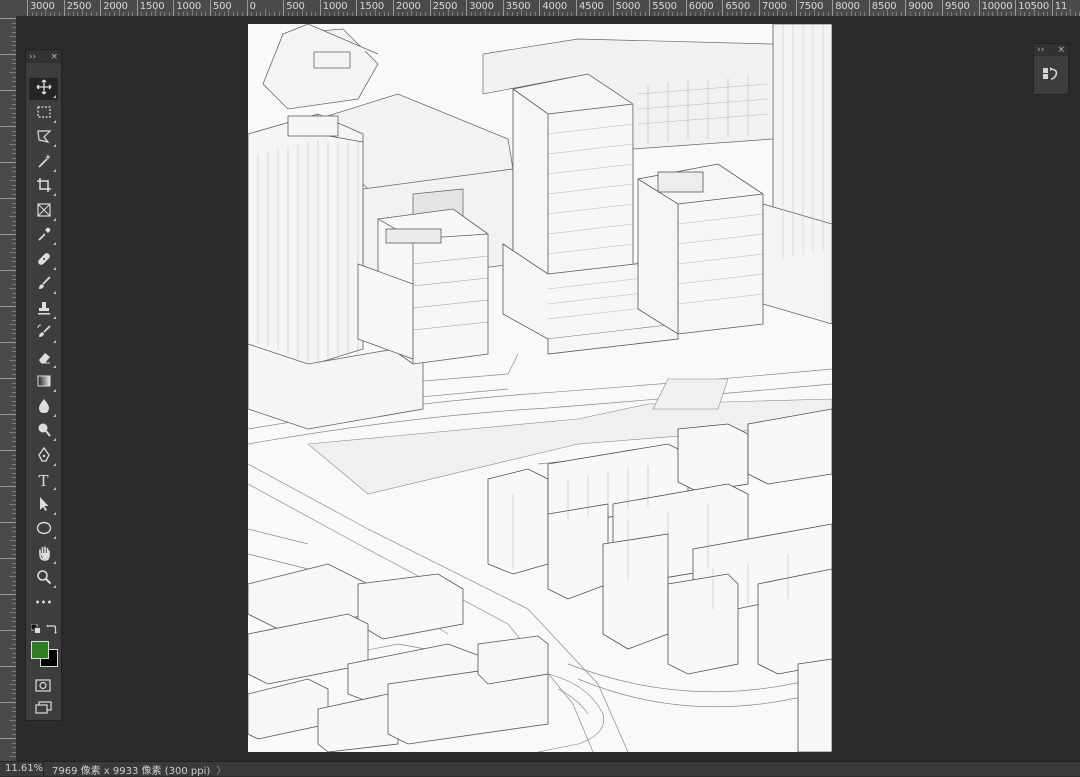  I want to click on blur-drop-icon, so click(44, 408).